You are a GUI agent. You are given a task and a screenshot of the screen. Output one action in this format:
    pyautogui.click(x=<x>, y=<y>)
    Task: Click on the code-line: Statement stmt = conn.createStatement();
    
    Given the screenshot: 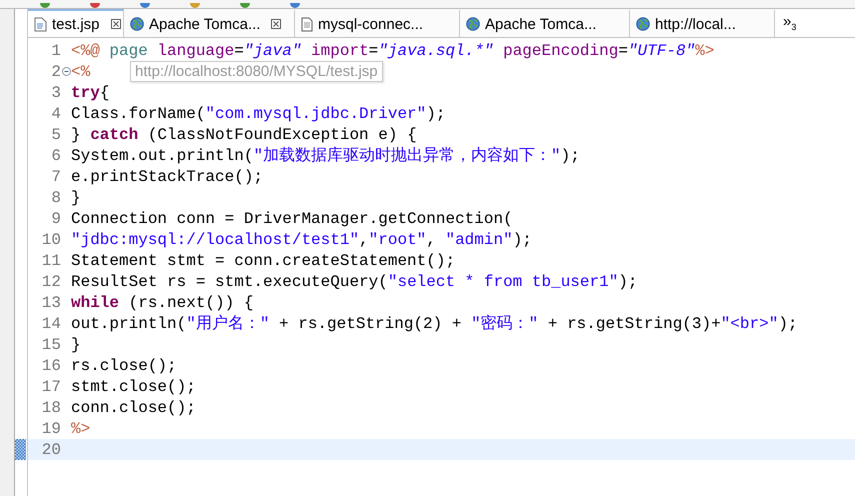 What is the action you would take?
    pyautogui.click(x=263, y=261)
    